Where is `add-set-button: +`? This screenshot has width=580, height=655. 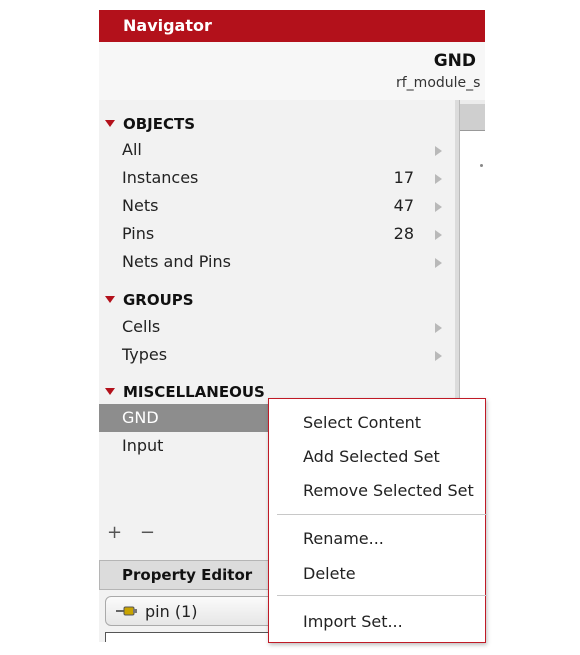 add-set-button: + is located at coordinates (114, 532).